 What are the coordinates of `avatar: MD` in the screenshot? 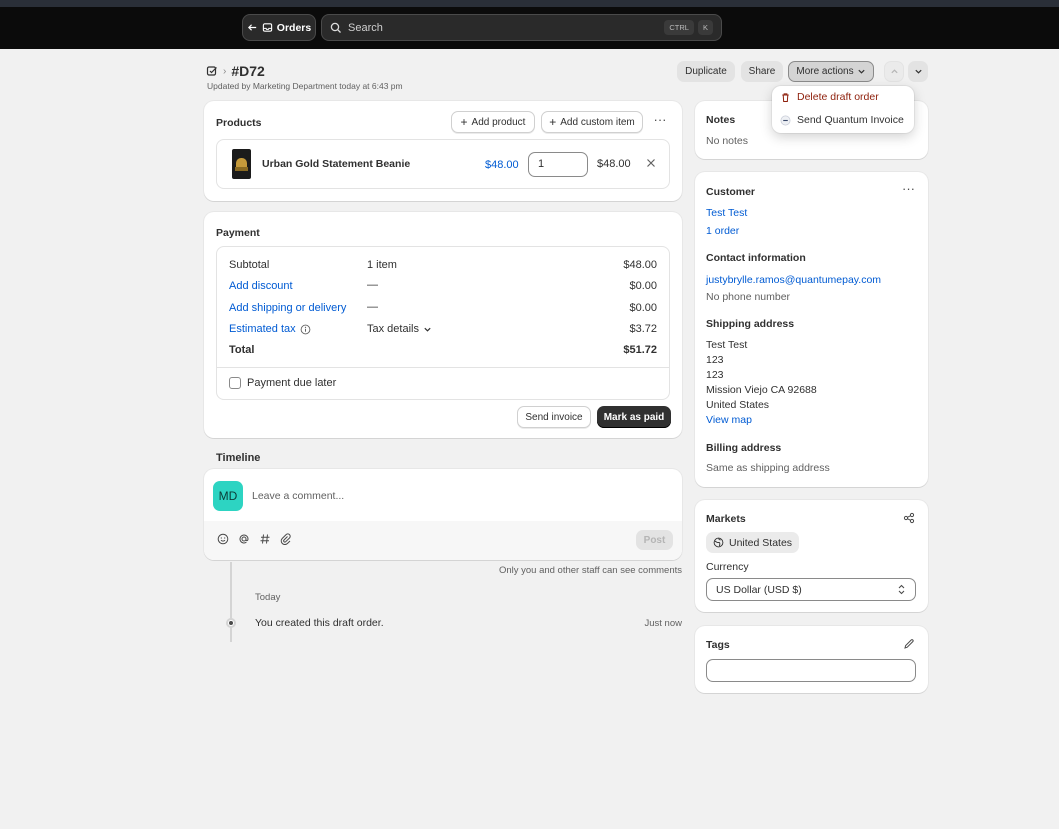 It's located at (228, 496).